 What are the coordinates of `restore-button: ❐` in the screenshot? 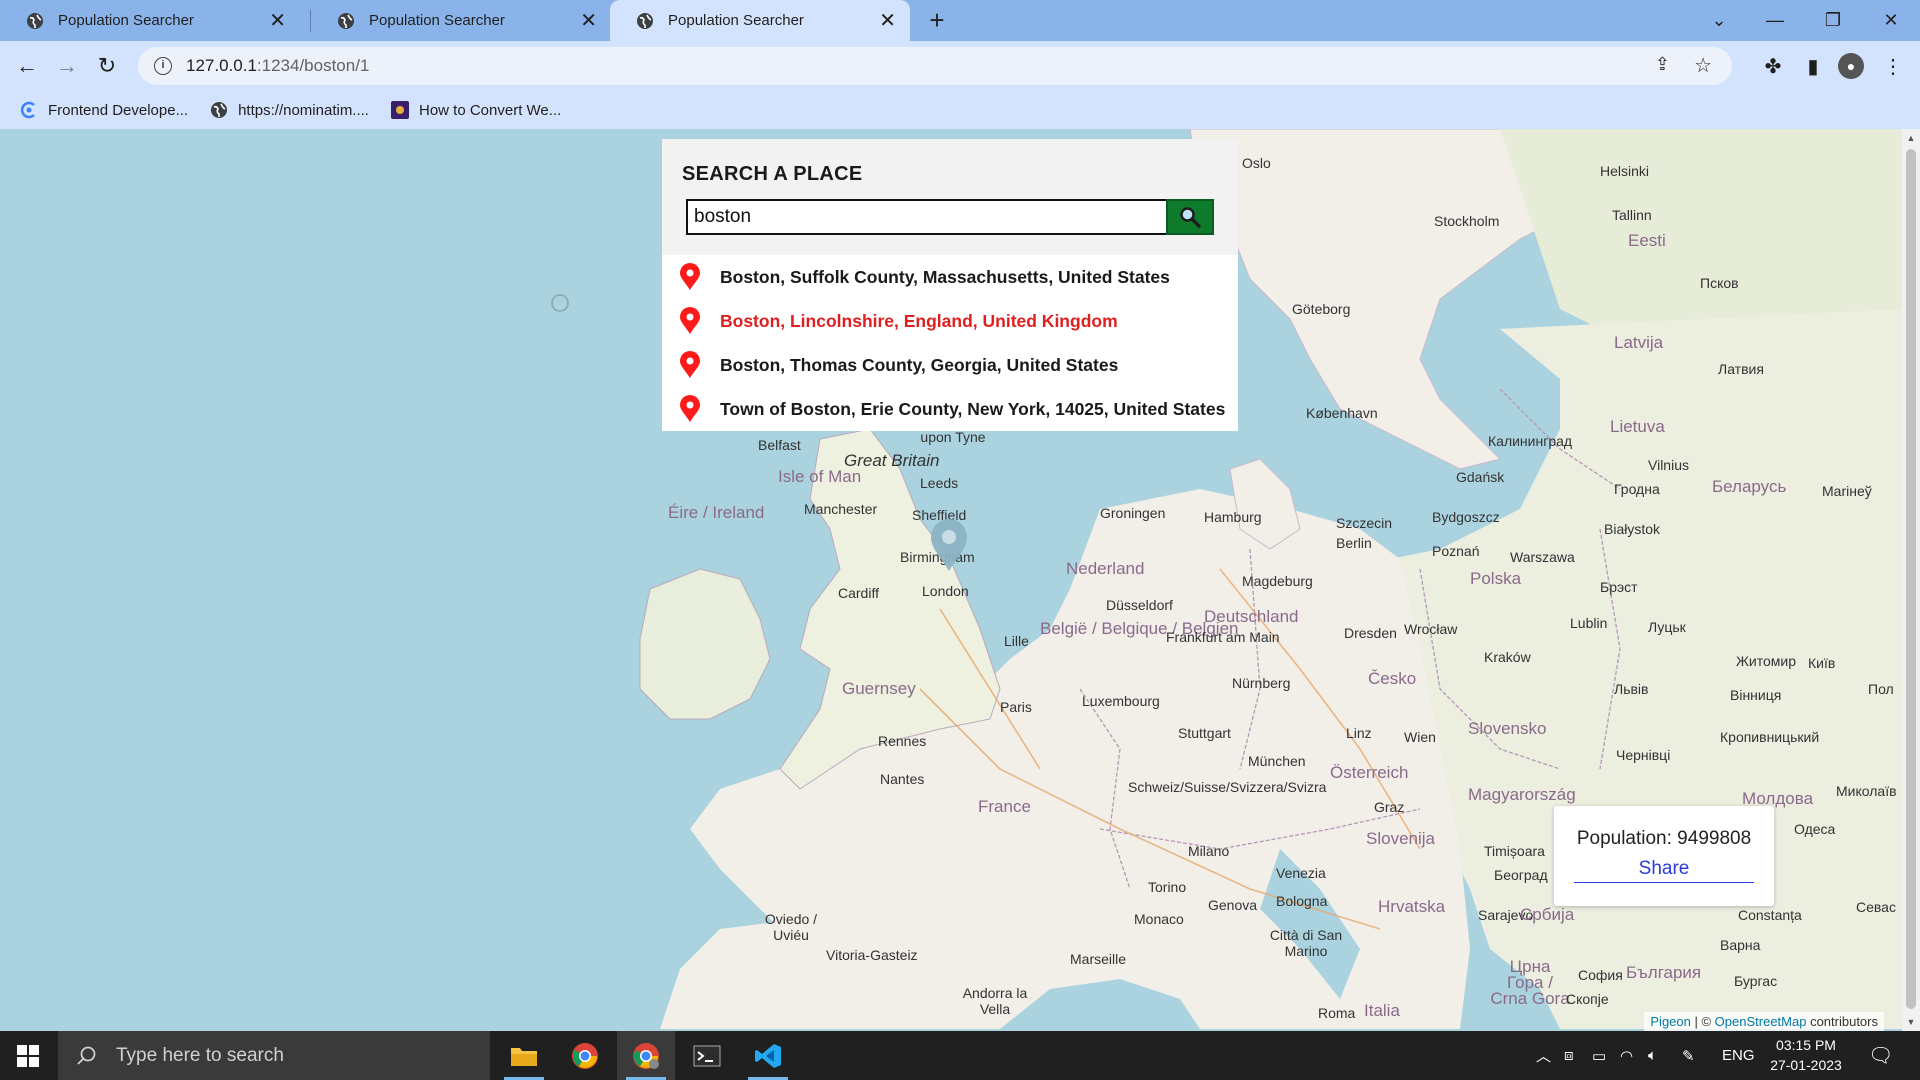 It's located at (1833, 20).